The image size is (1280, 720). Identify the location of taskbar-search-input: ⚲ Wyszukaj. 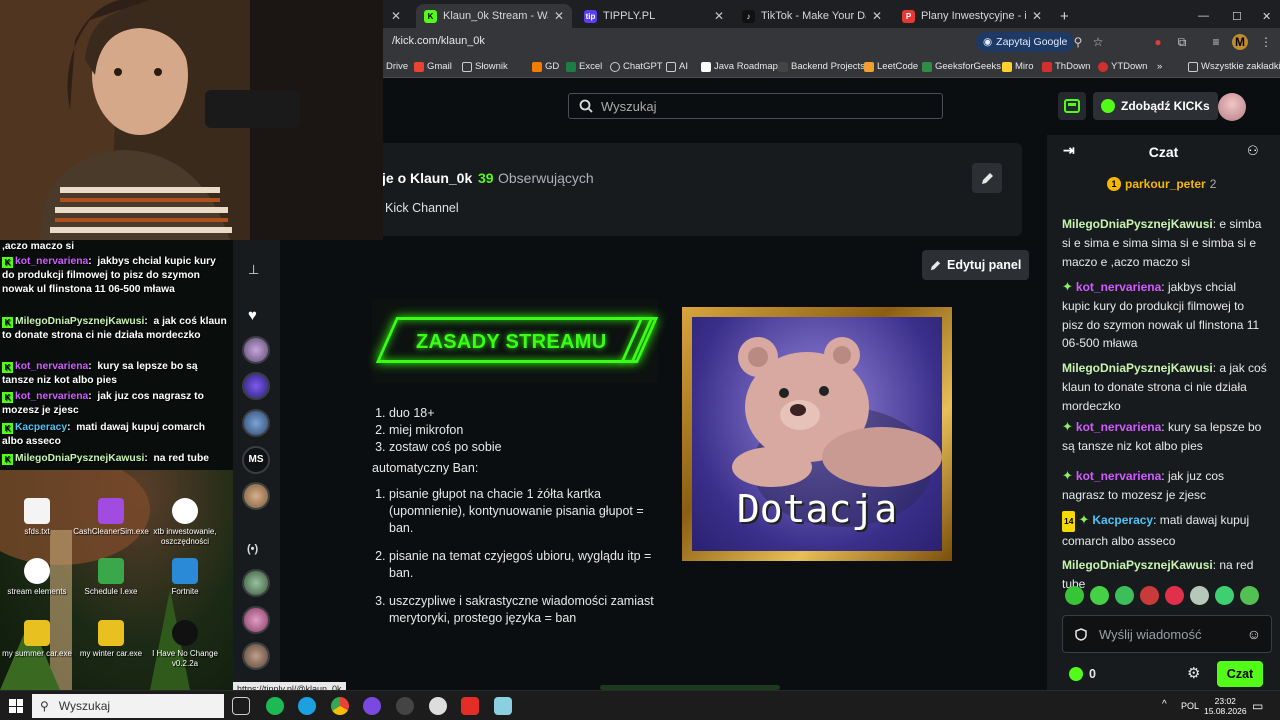
(128, 706).